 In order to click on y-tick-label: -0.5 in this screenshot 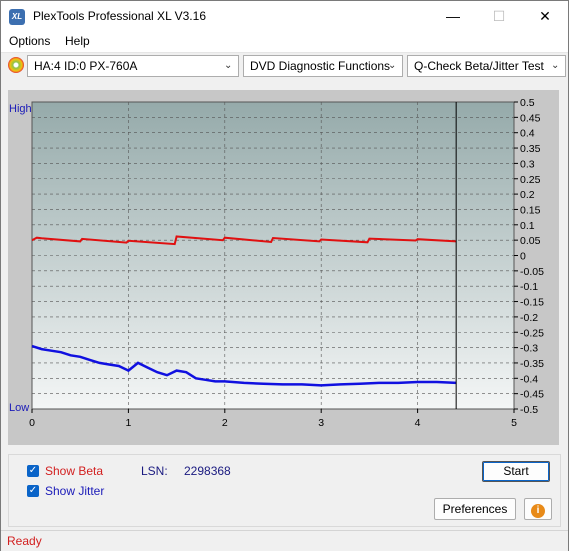, I will do `click(529, 410)`.